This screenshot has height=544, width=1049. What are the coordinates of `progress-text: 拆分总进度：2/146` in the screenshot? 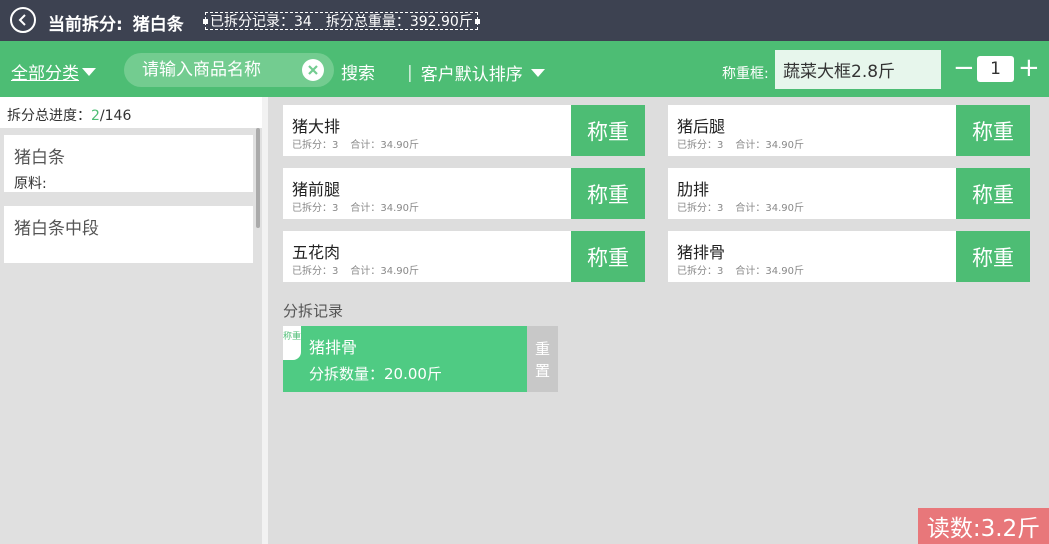 It's located at (131, 112).